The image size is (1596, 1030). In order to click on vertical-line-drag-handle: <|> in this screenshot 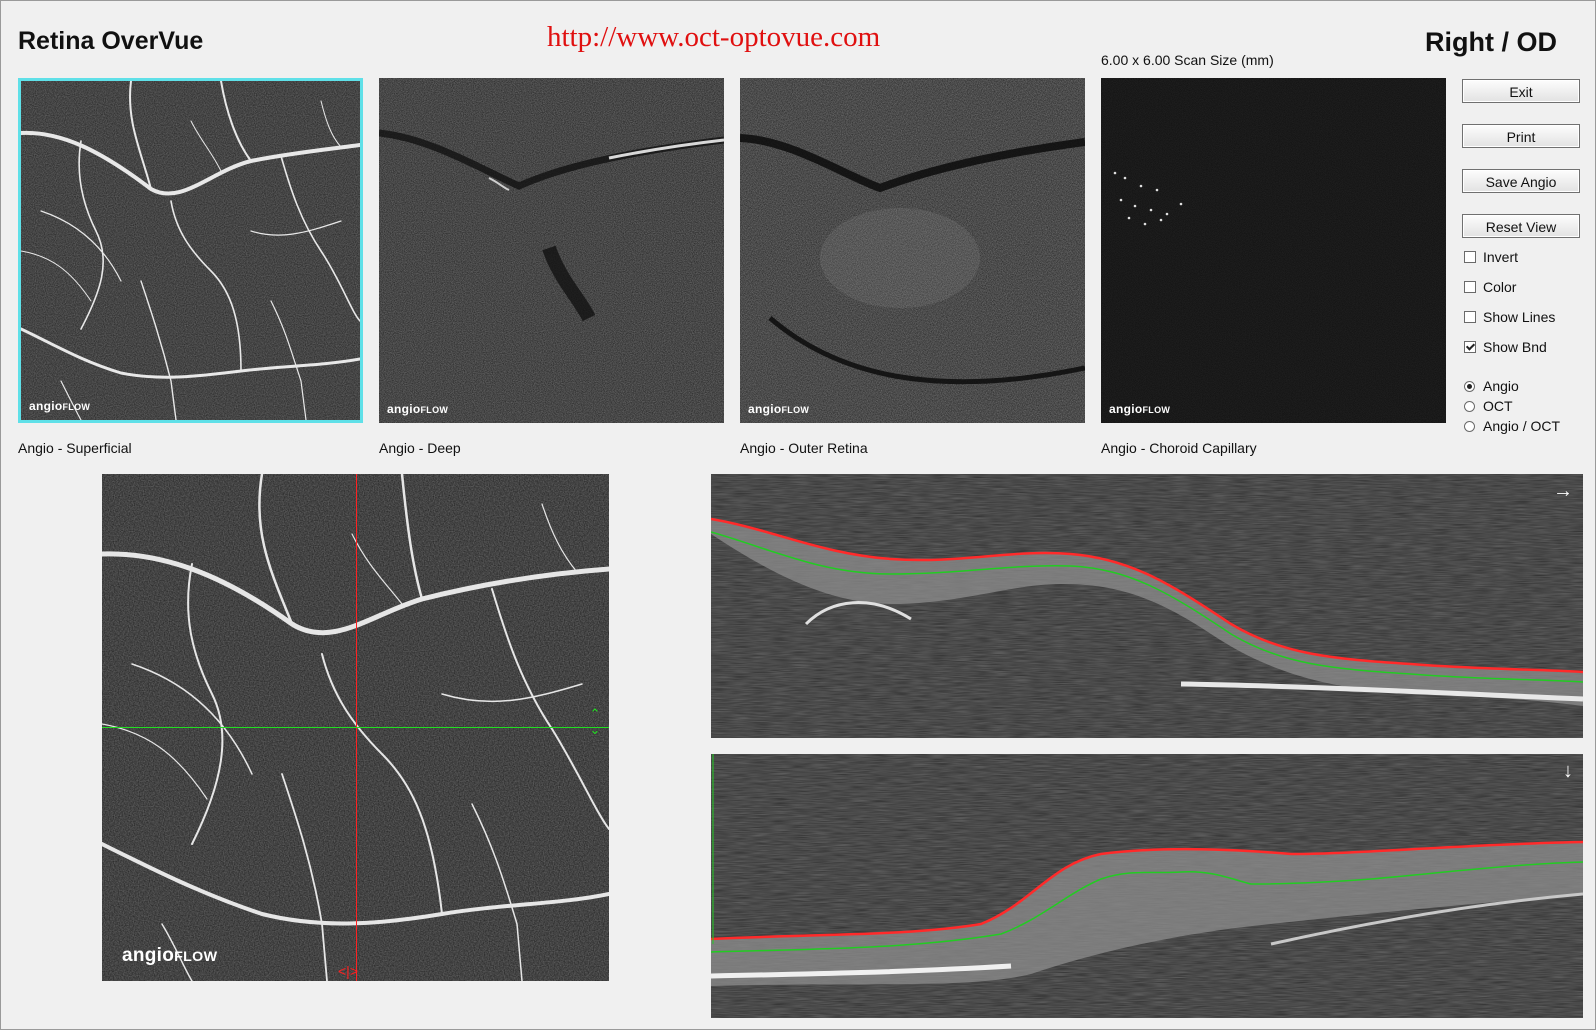, I will do `click(348, 971)`.